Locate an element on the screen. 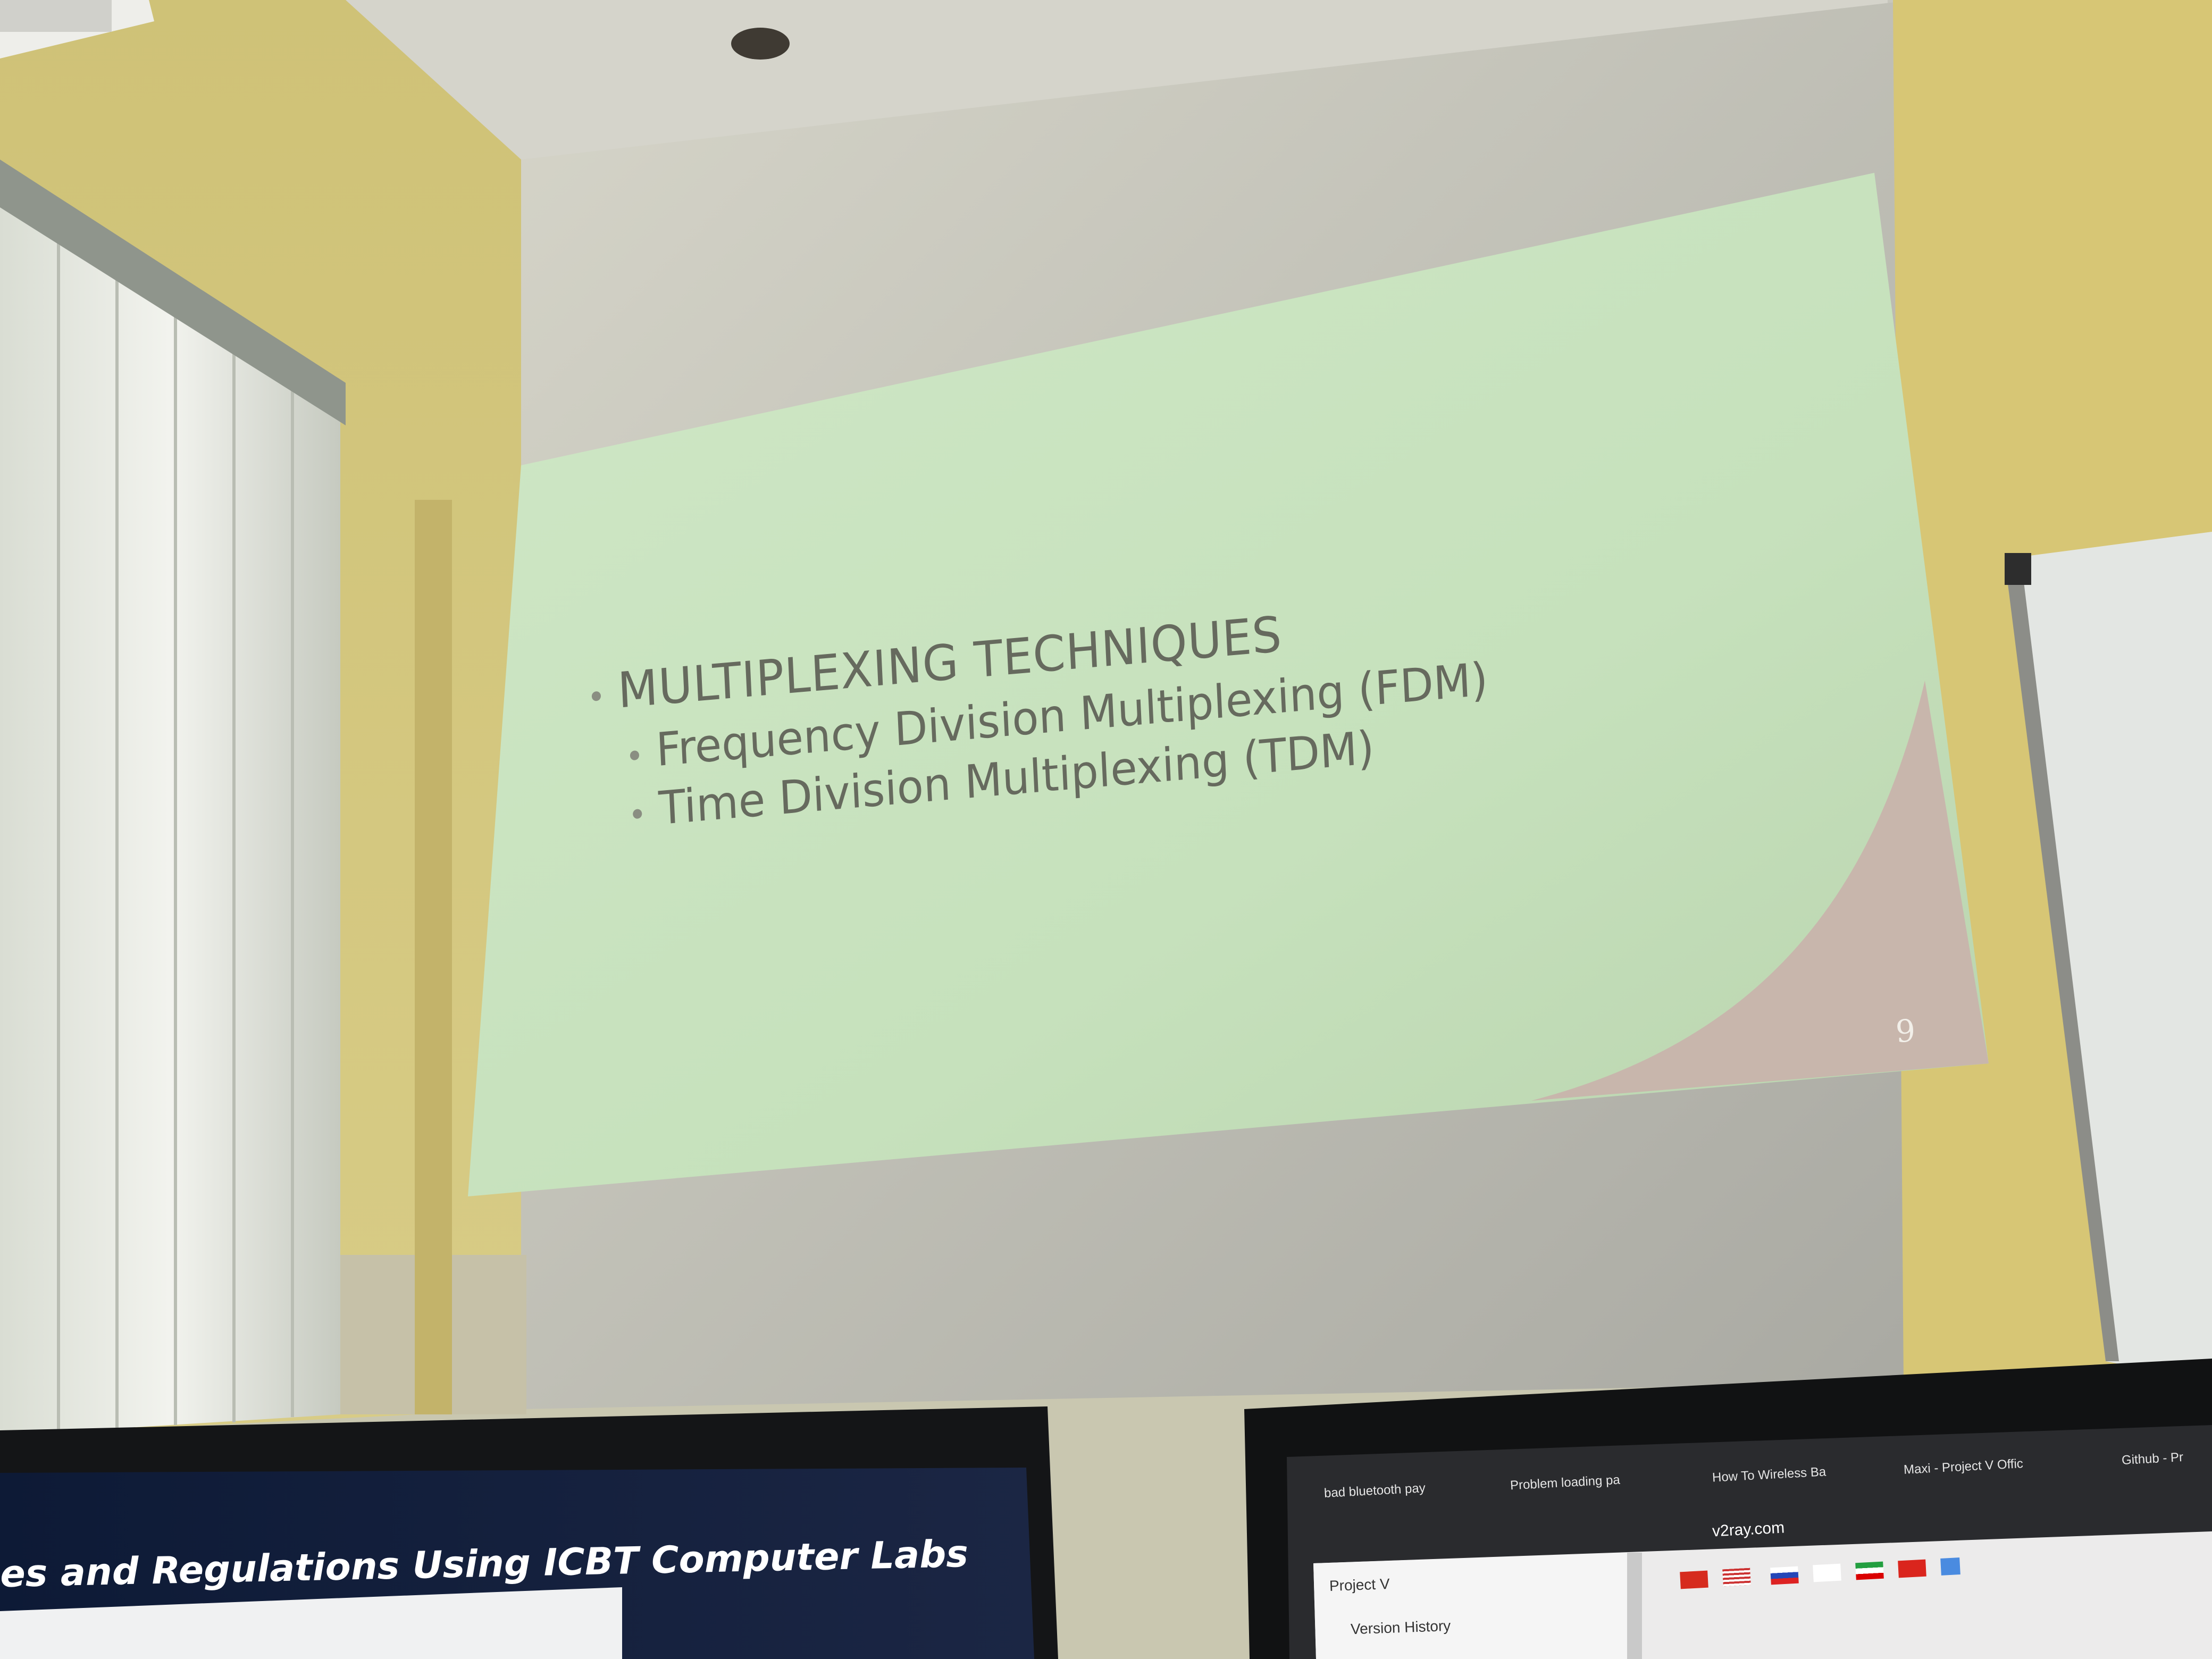 The height and width of the screenshot is (1659, 2212). kr-flag-icon is located at coordinates (1827, 1572).